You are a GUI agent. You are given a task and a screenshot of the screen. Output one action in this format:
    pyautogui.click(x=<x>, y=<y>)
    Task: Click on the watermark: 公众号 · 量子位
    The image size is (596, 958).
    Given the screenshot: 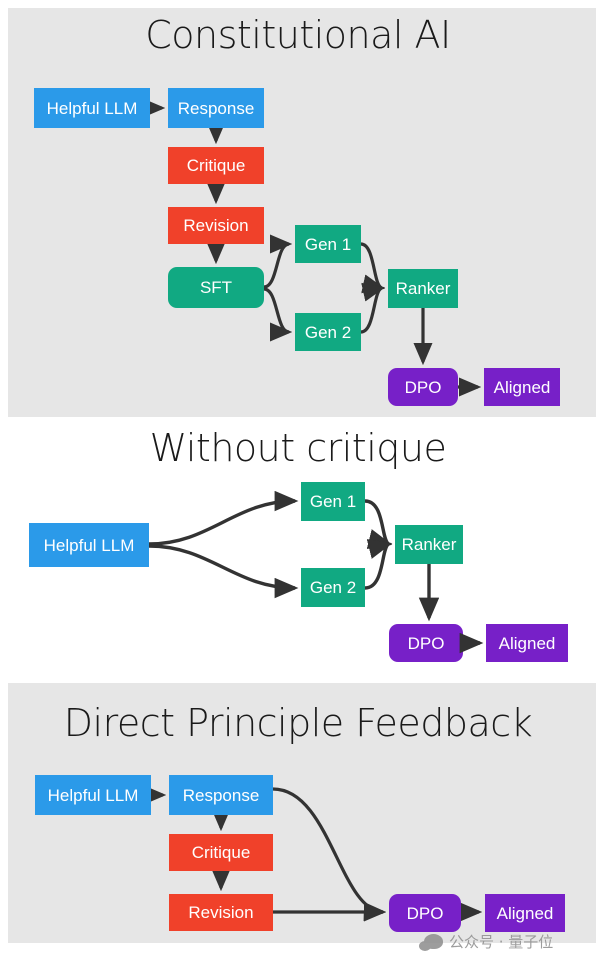 What is the action you would take?
    pyautogui.click(x=486, y=941)
    